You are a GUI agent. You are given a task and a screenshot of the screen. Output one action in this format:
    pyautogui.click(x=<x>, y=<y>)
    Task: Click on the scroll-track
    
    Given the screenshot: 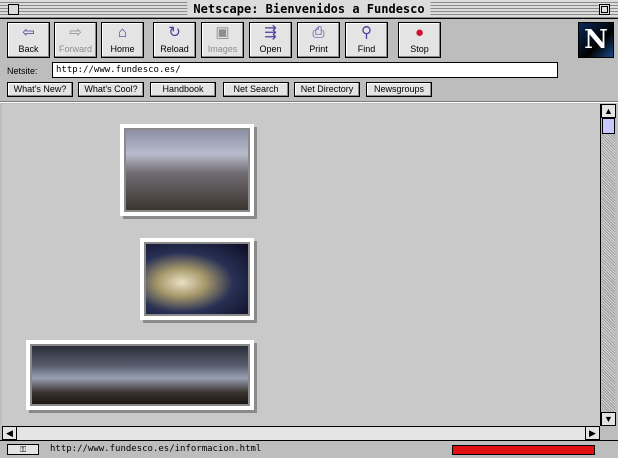 What is the action you would take?
    pyautogui.click(x=608, y=265)
    